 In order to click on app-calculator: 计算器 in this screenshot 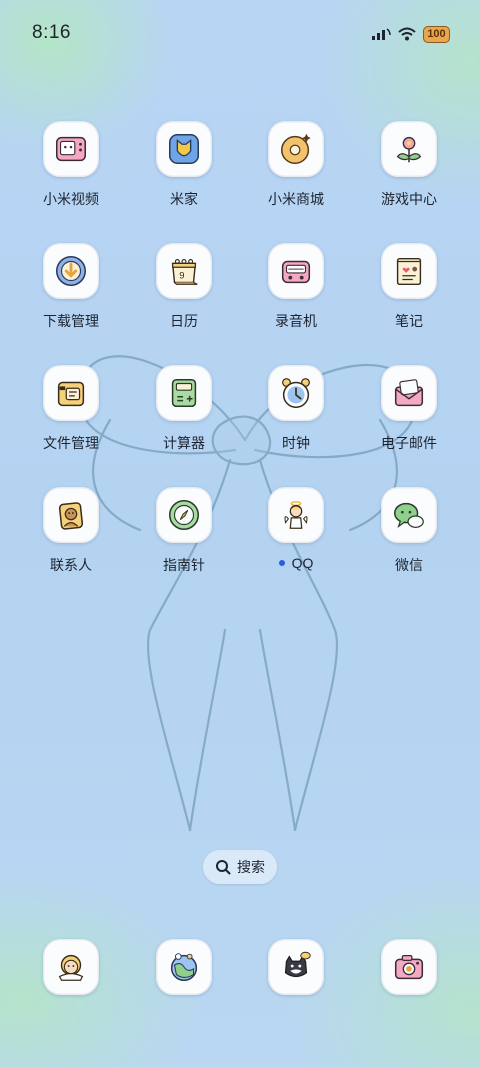, I will do `click(184, 420)`.